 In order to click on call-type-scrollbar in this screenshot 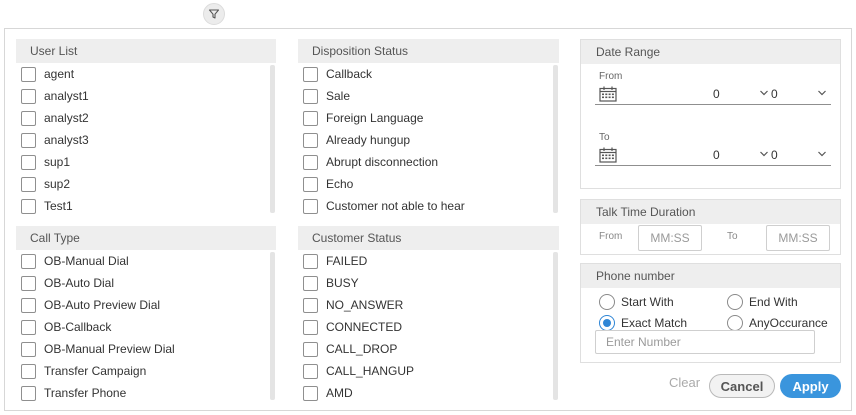, I will do `click(272, 326)`.